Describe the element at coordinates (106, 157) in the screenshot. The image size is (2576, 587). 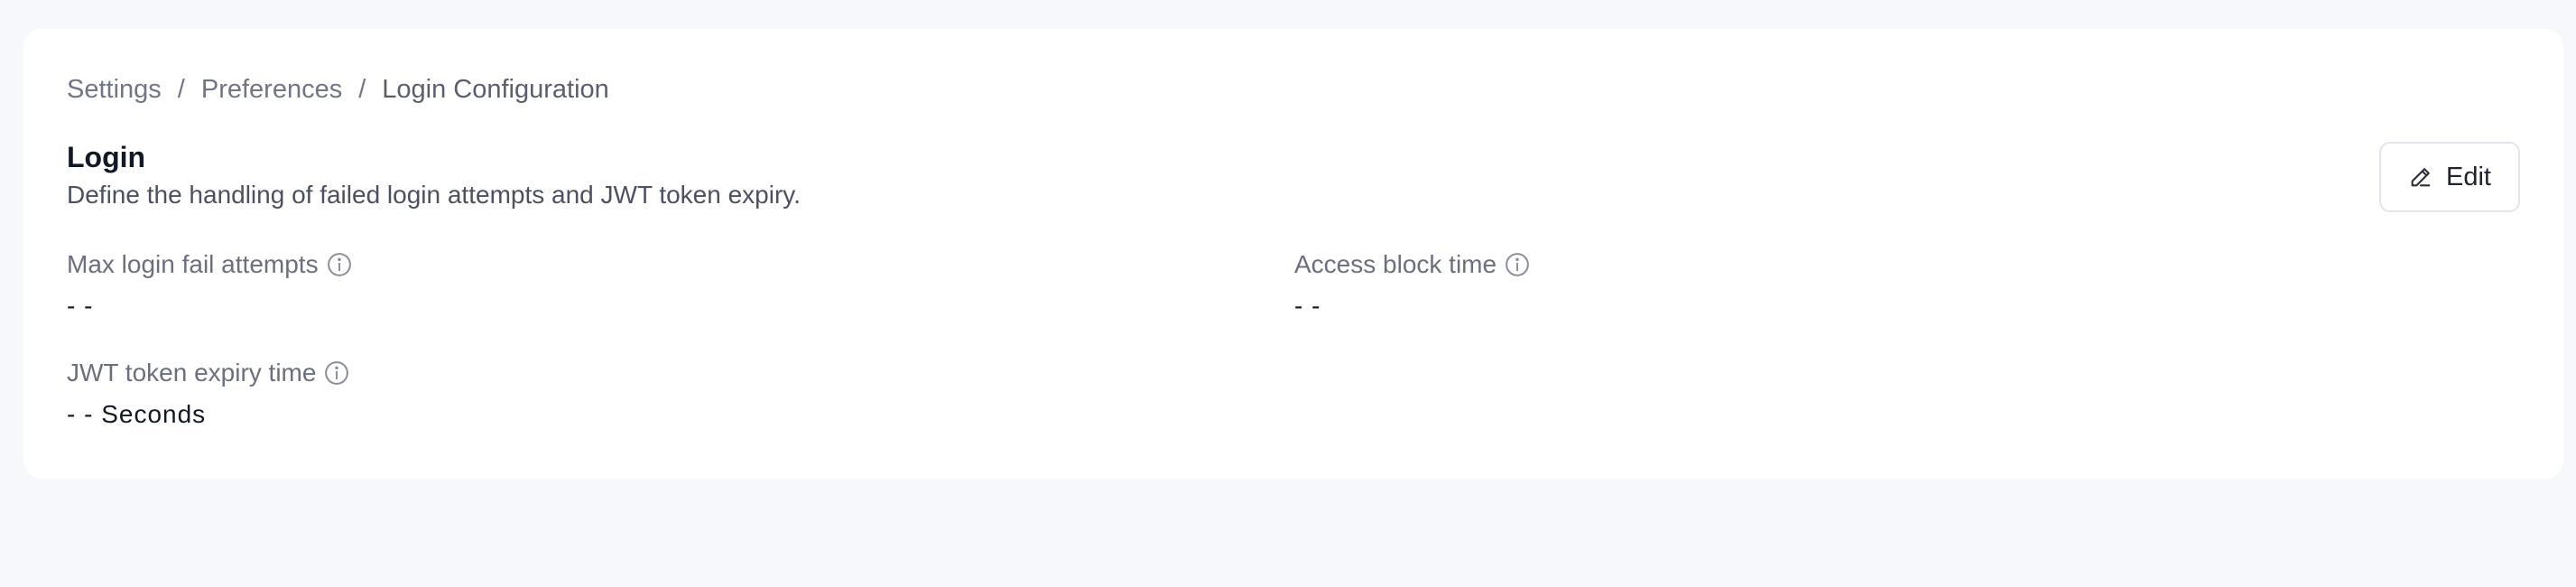
I see `section-title: Login` at that location.